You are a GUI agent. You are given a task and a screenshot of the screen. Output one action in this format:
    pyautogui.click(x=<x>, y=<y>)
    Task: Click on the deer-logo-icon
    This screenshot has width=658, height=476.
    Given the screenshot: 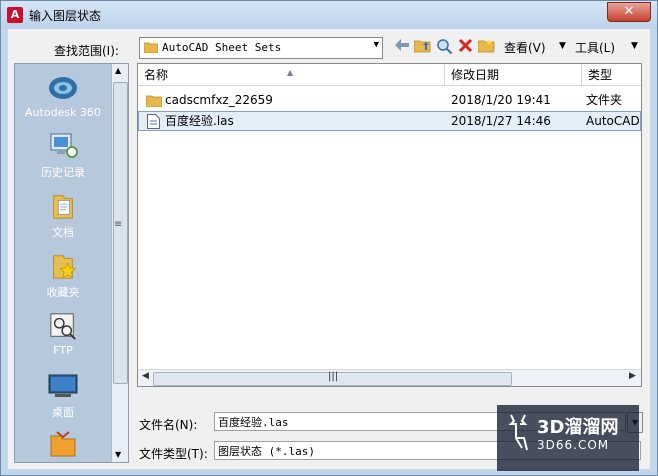 What is the action you would take?
    pyautogui.click(x=518, y=432)
    